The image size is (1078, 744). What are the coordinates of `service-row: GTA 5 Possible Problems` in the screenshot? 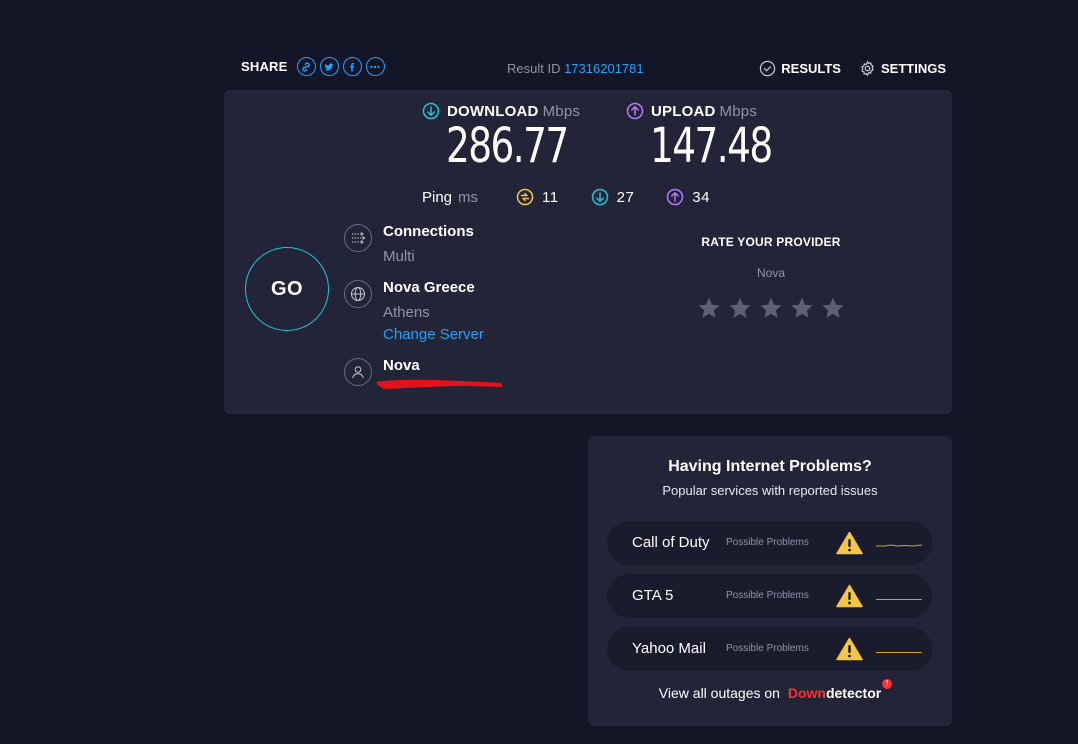 It's located at (769, 596).